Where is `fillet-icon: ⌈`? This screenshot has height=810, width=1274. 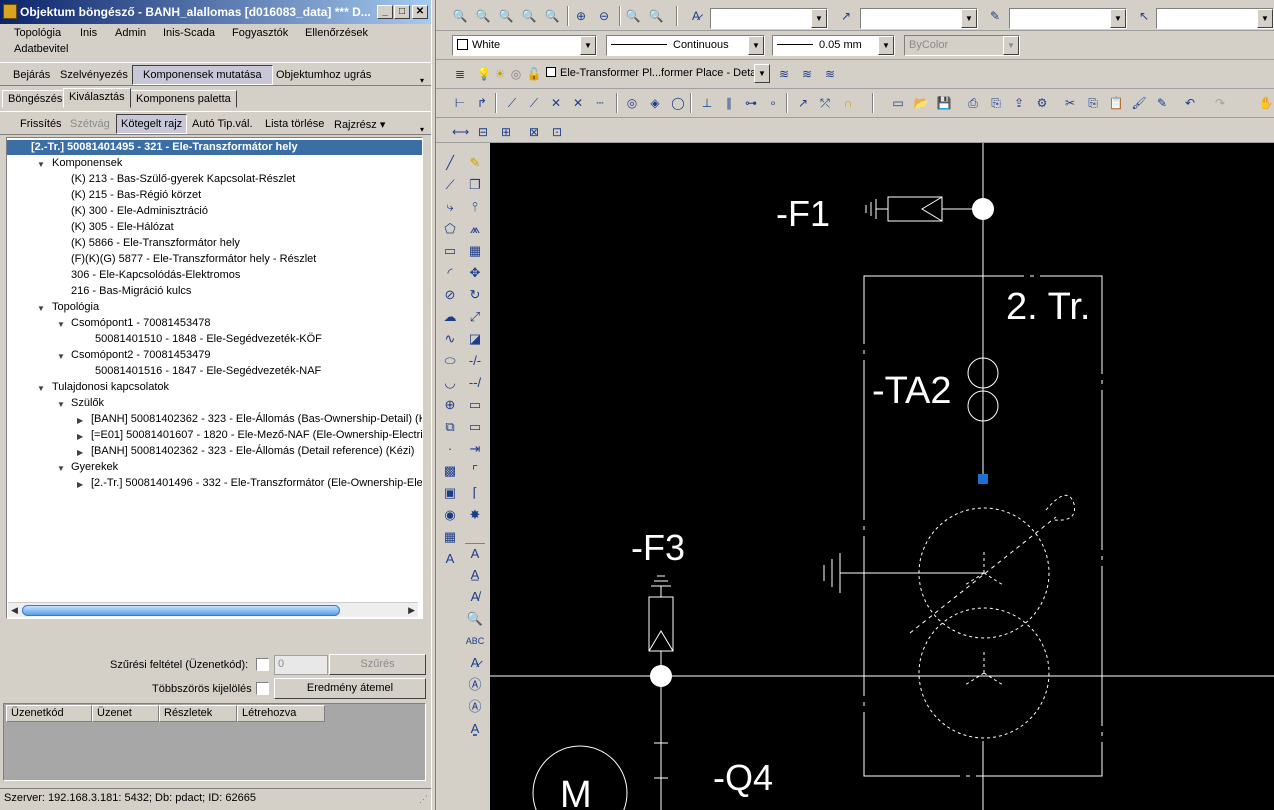 fillet-icon: ⌈ is located at coordinates (475, 493).